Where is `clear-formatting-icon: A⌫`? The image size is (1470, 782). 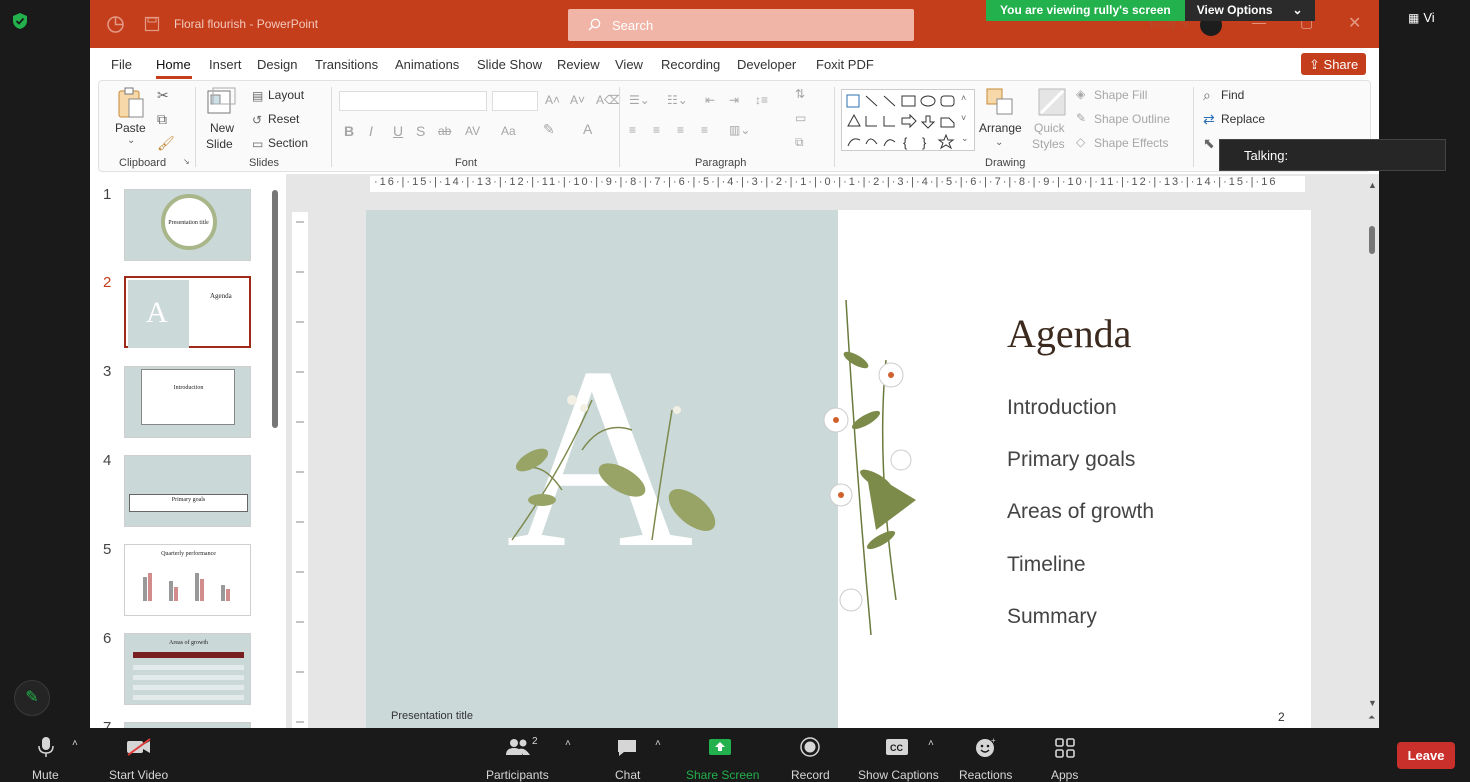
clear-formatting-icon: A⌫ is located at coordinates (608, 100).